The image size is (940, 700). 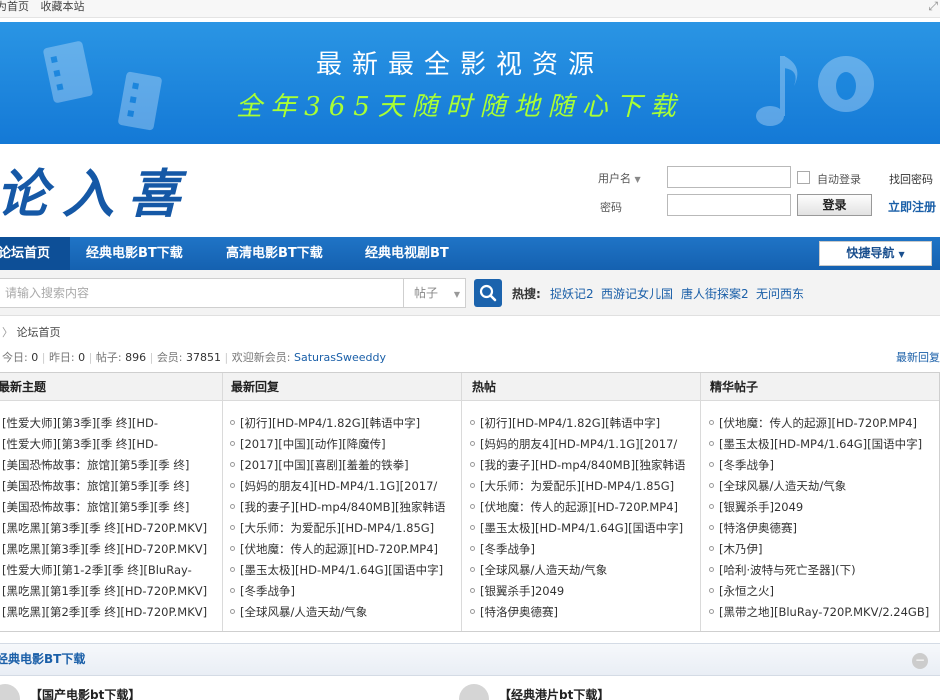 I want to click on set-home-link: 为首页, so click(x=14, y=6).